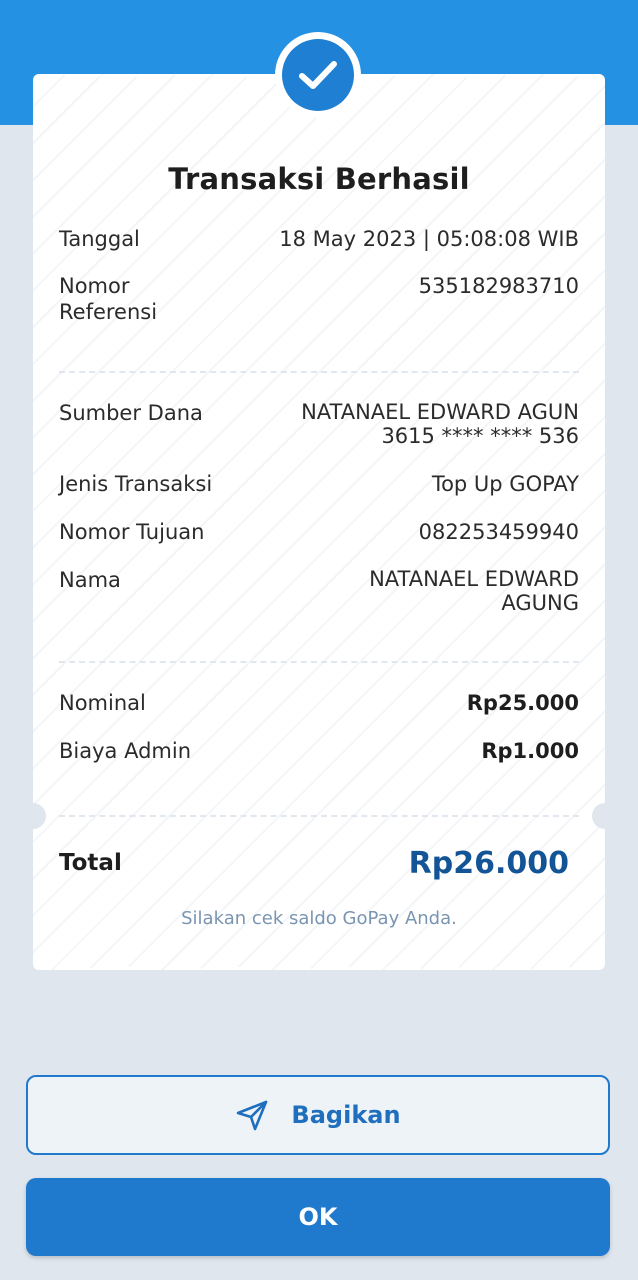  What do you see at coordinates (440, 412) in the screenshot?
I see `sumber-dana-name: NATANAEL EDWARD AGUN` at bounding box center [440, 412].